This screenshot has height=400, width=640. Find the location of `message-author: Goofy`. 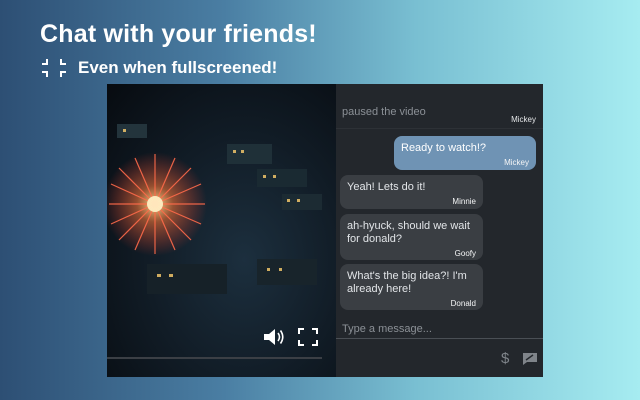

message-author: Goofy is located at coordinates (465, 253).